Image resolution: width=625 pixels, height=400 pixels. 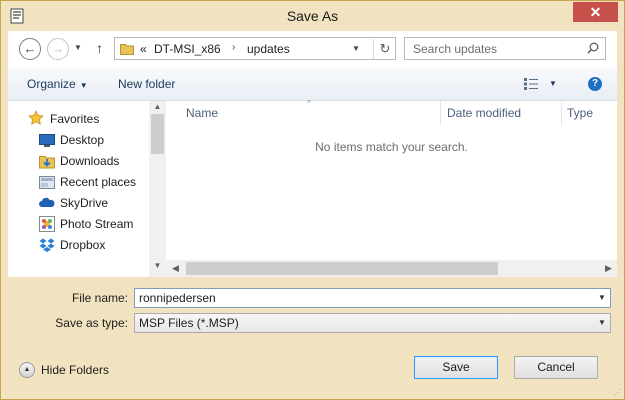 I want to click on save-as-type-dropdown-icon: ▼, so click(x=602, y=323).